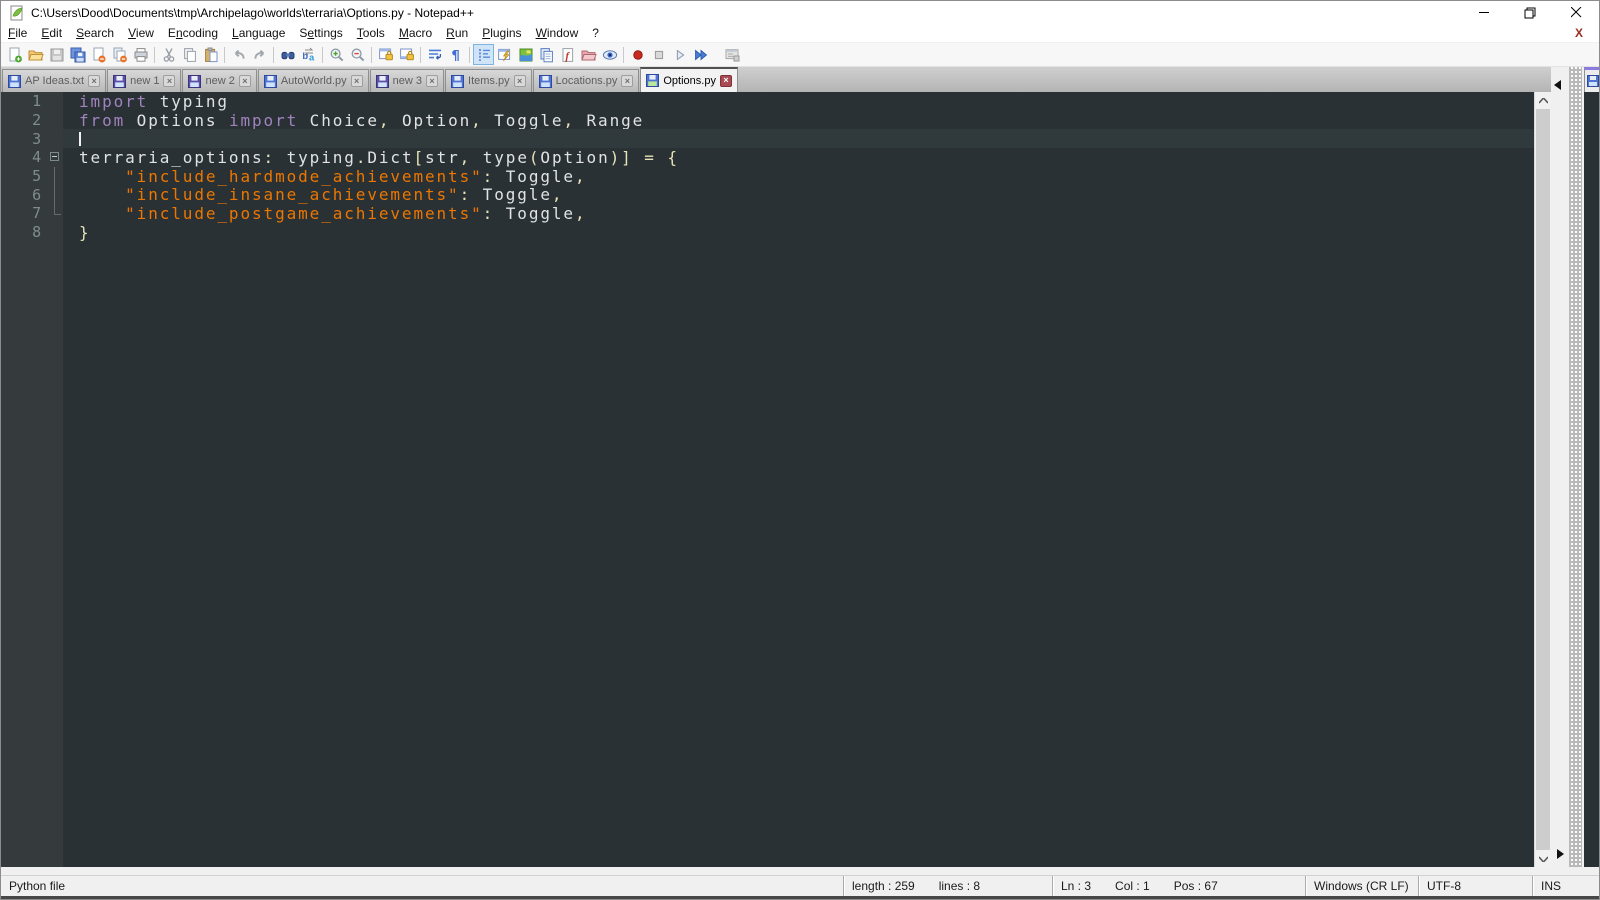 This screenshot has height=900, width=1600. I want to click on zoom-in-icon, so click(336, 54).